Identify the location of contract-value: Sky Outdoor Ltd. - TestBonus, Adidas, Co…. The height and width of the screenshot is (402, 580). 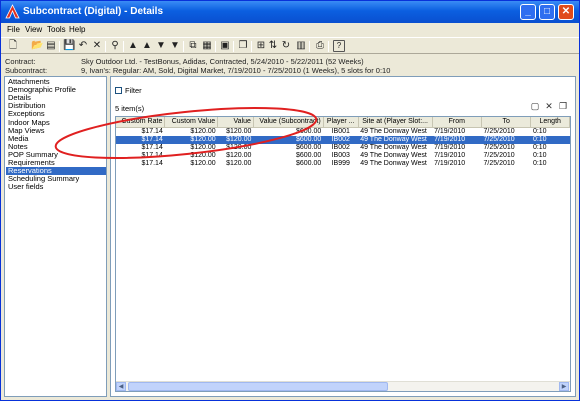
(222, 61).